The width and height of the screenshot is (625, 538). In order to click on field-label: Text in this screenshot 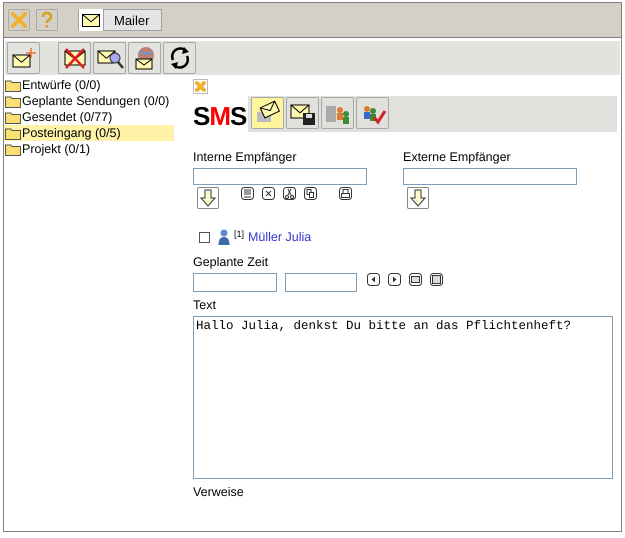, I will do `click(205, 305)`.